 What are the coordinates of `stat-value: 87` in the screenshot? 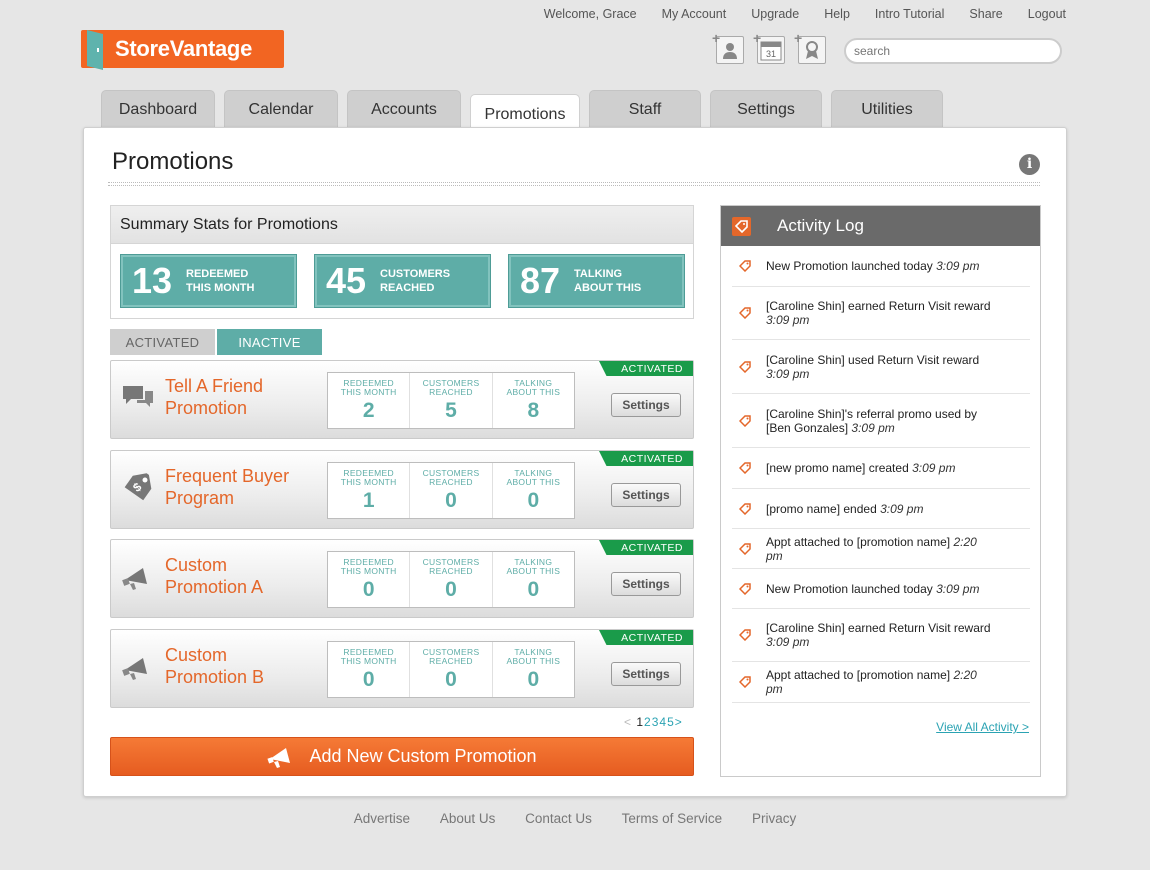 It's located at (540, 280).